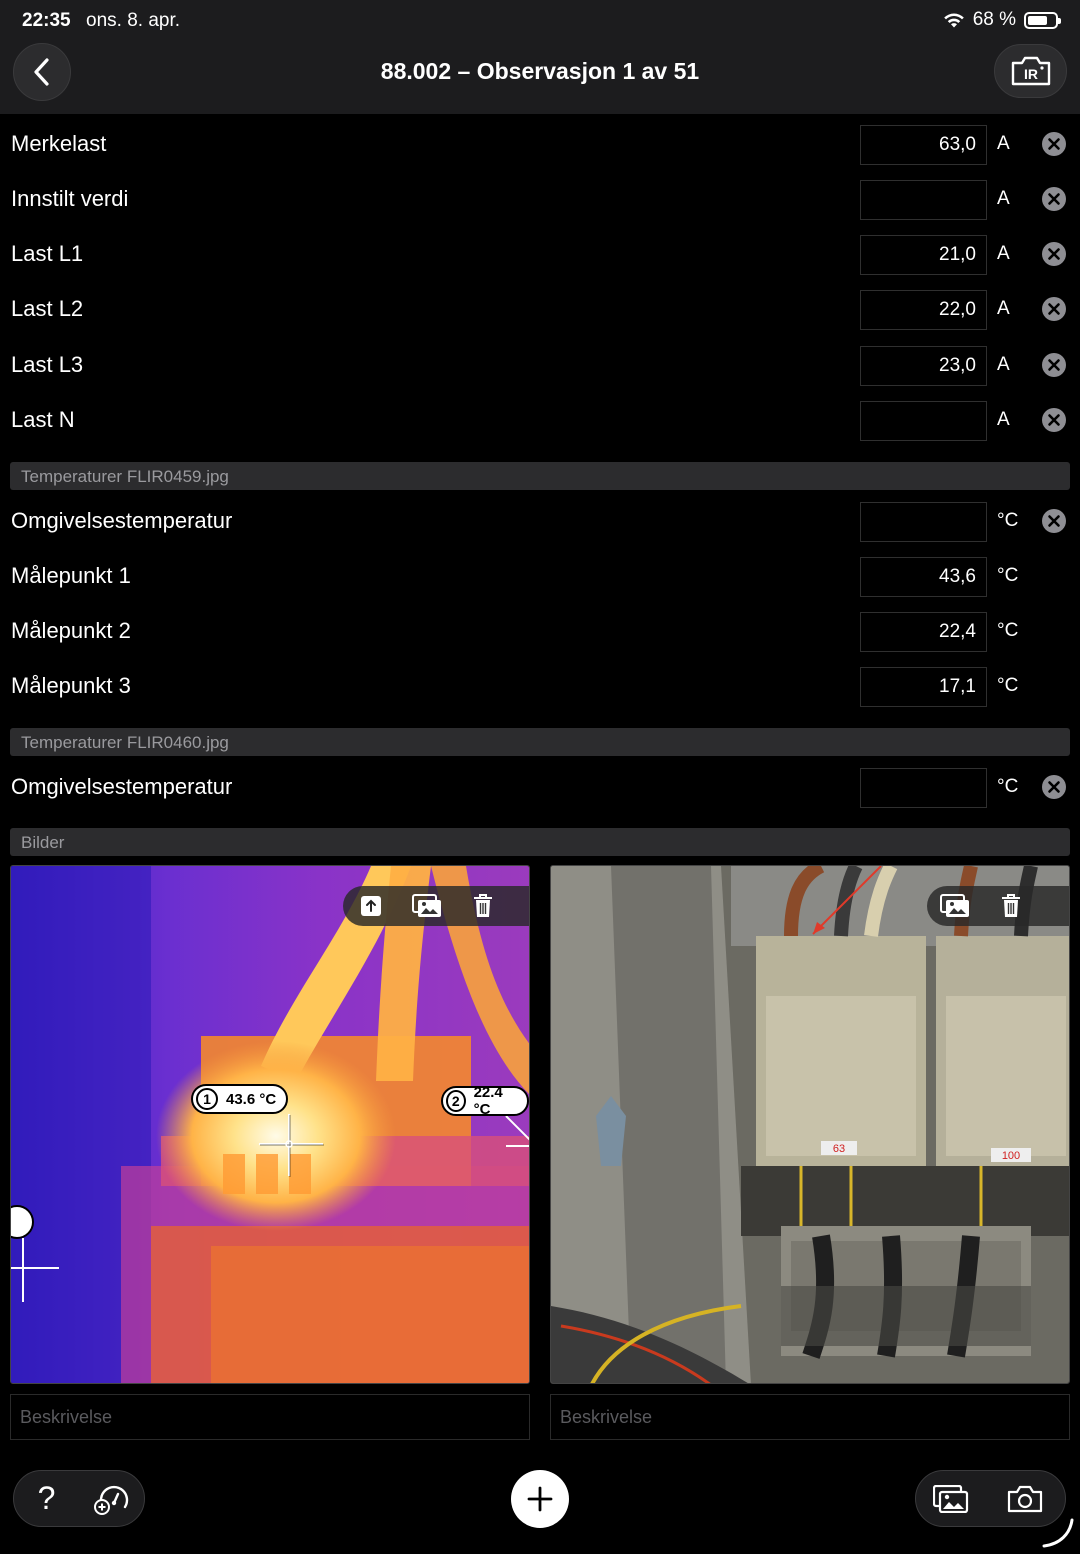 The height and width of the screenshot is (1554, 1080). Describe the element at coordinates (540, 309) in the screenshot. I see `field-row-last-l2: Last L2 A` at that location.